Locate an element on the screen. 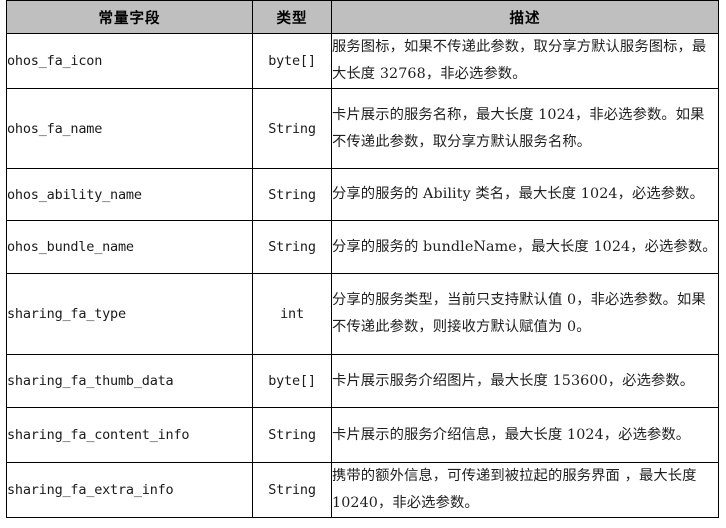 This screenshot has height=528, width=726. cell-field-name: ohos_ability_name is located at coordinates (129, 194).